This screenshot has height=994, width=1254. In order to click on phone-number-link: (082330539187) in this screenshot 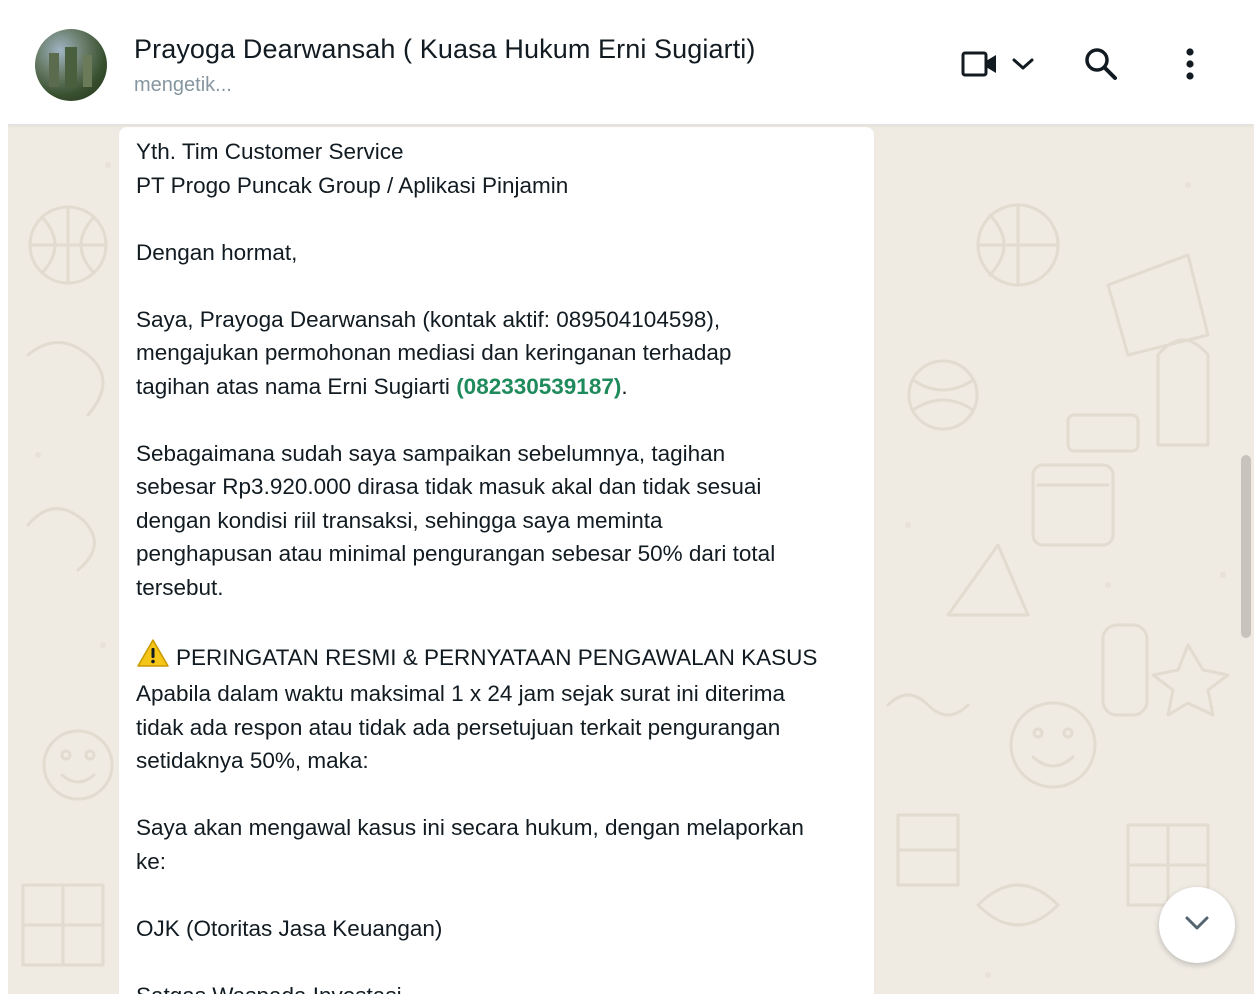, I will do `click(538, 386)`.